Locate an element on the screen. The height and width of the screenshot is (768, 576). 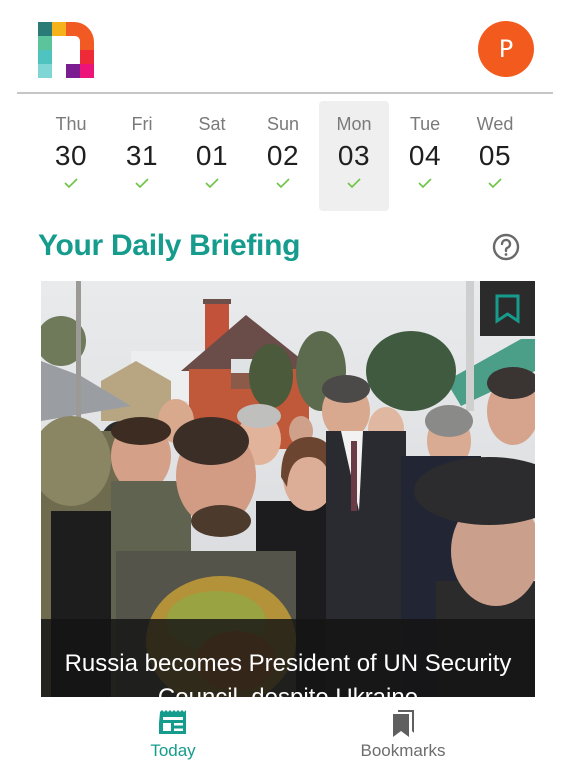
date-item-fri: Fri 31 is located at coordinates (142, 156).